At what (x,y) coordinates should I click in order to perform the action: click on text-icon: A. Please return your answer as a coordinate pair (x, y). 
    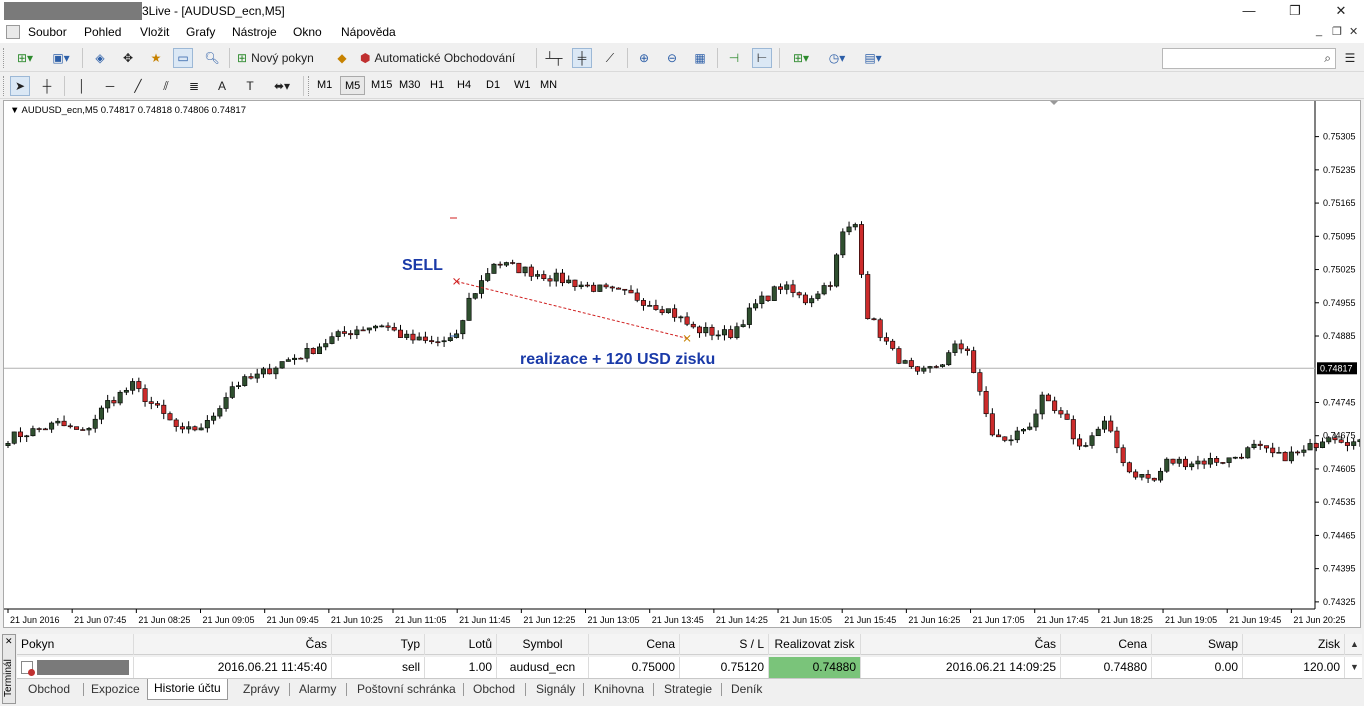
    Looking at the image, I should click on (222, 86).